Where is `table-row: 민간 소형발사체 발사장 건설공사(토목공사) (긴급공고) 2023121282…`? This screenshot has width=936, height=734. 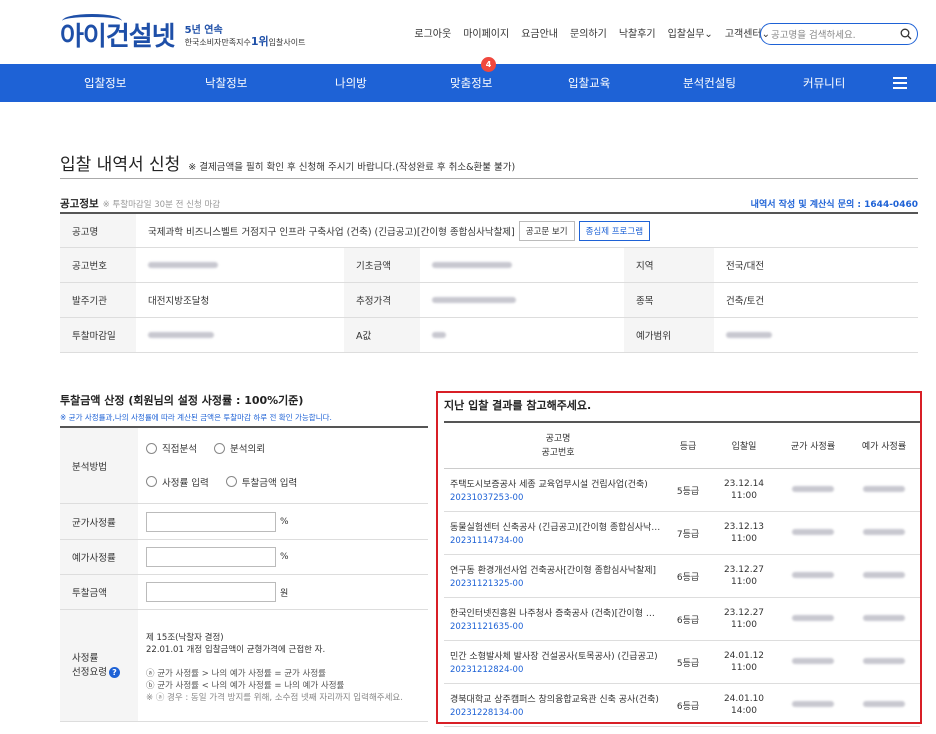
table-row: 민간 소형발사체 발사장 건설공사(토목공사) (긴급공고) 2023121282… is located at coordinates (682, 662).